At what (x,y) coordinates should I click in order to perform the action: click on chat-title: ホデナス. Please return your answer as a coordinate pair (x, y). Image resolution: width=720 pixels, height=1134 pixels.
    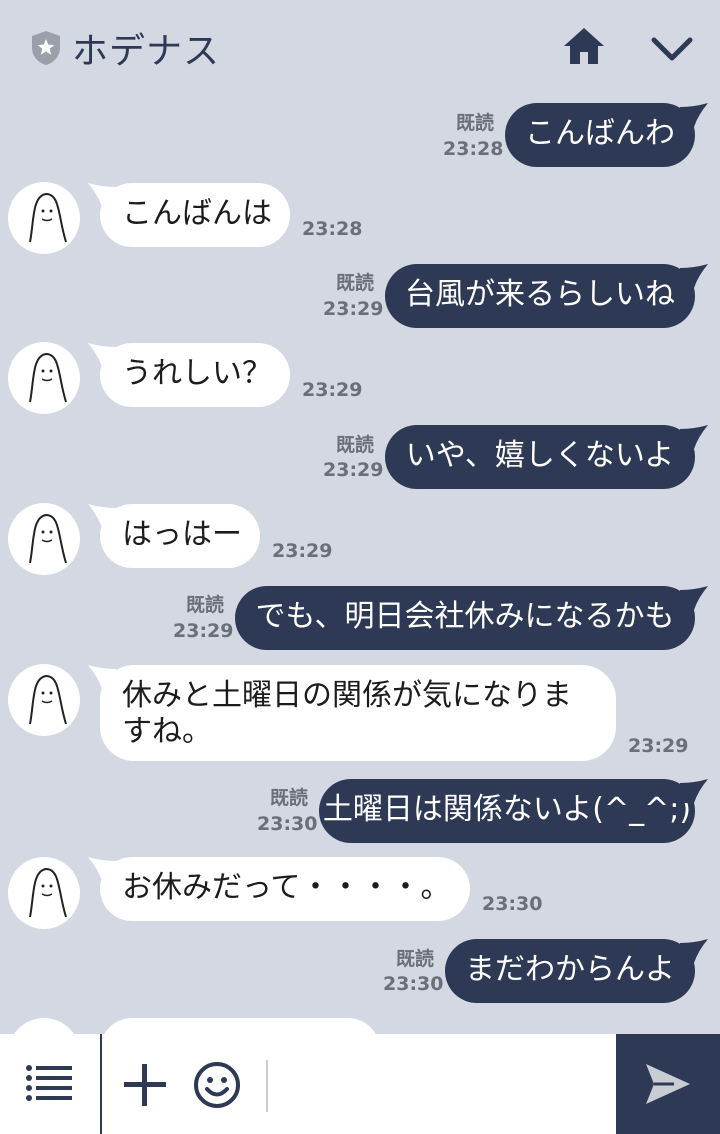
    Looking at the image, I should click on (146, 48).